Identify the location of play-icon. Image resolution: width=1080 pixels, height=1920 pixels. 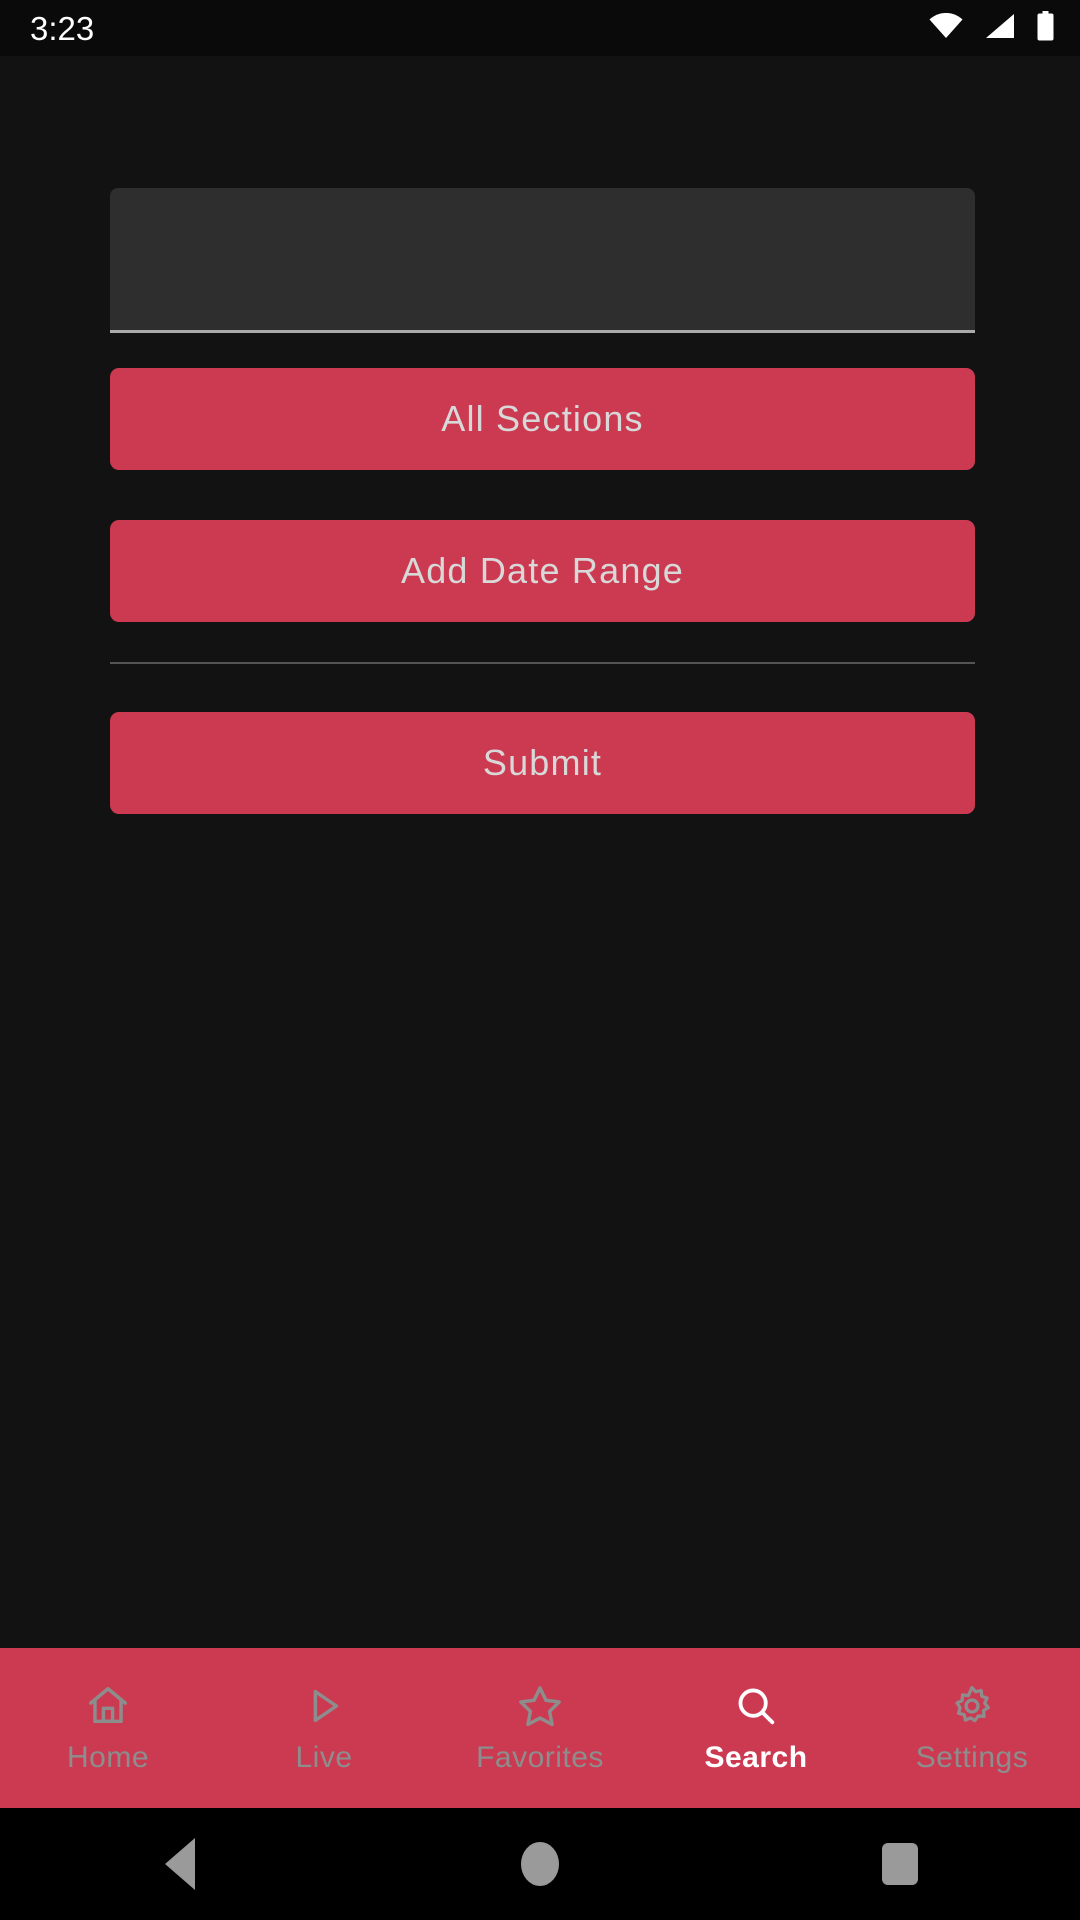
(324, 1706).